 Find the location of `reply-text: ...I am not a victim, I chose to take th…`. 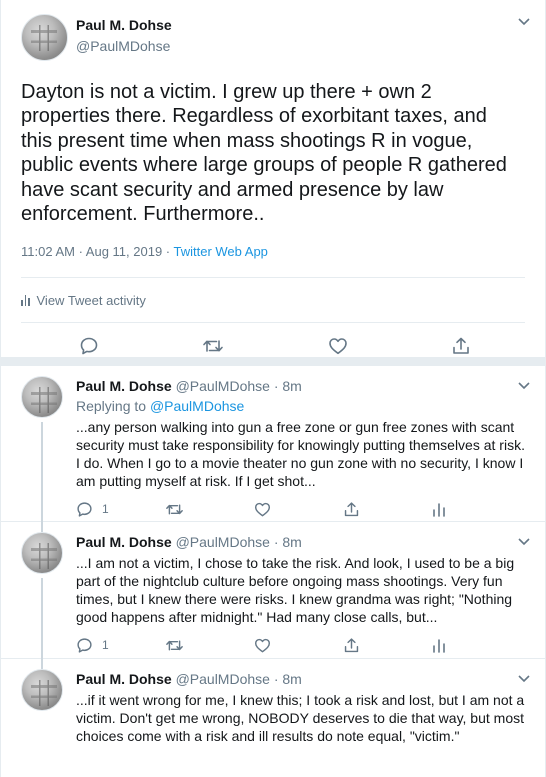

reply-text: ...I am not a victim, I chose to take th… is located at coordinates (295, 590).